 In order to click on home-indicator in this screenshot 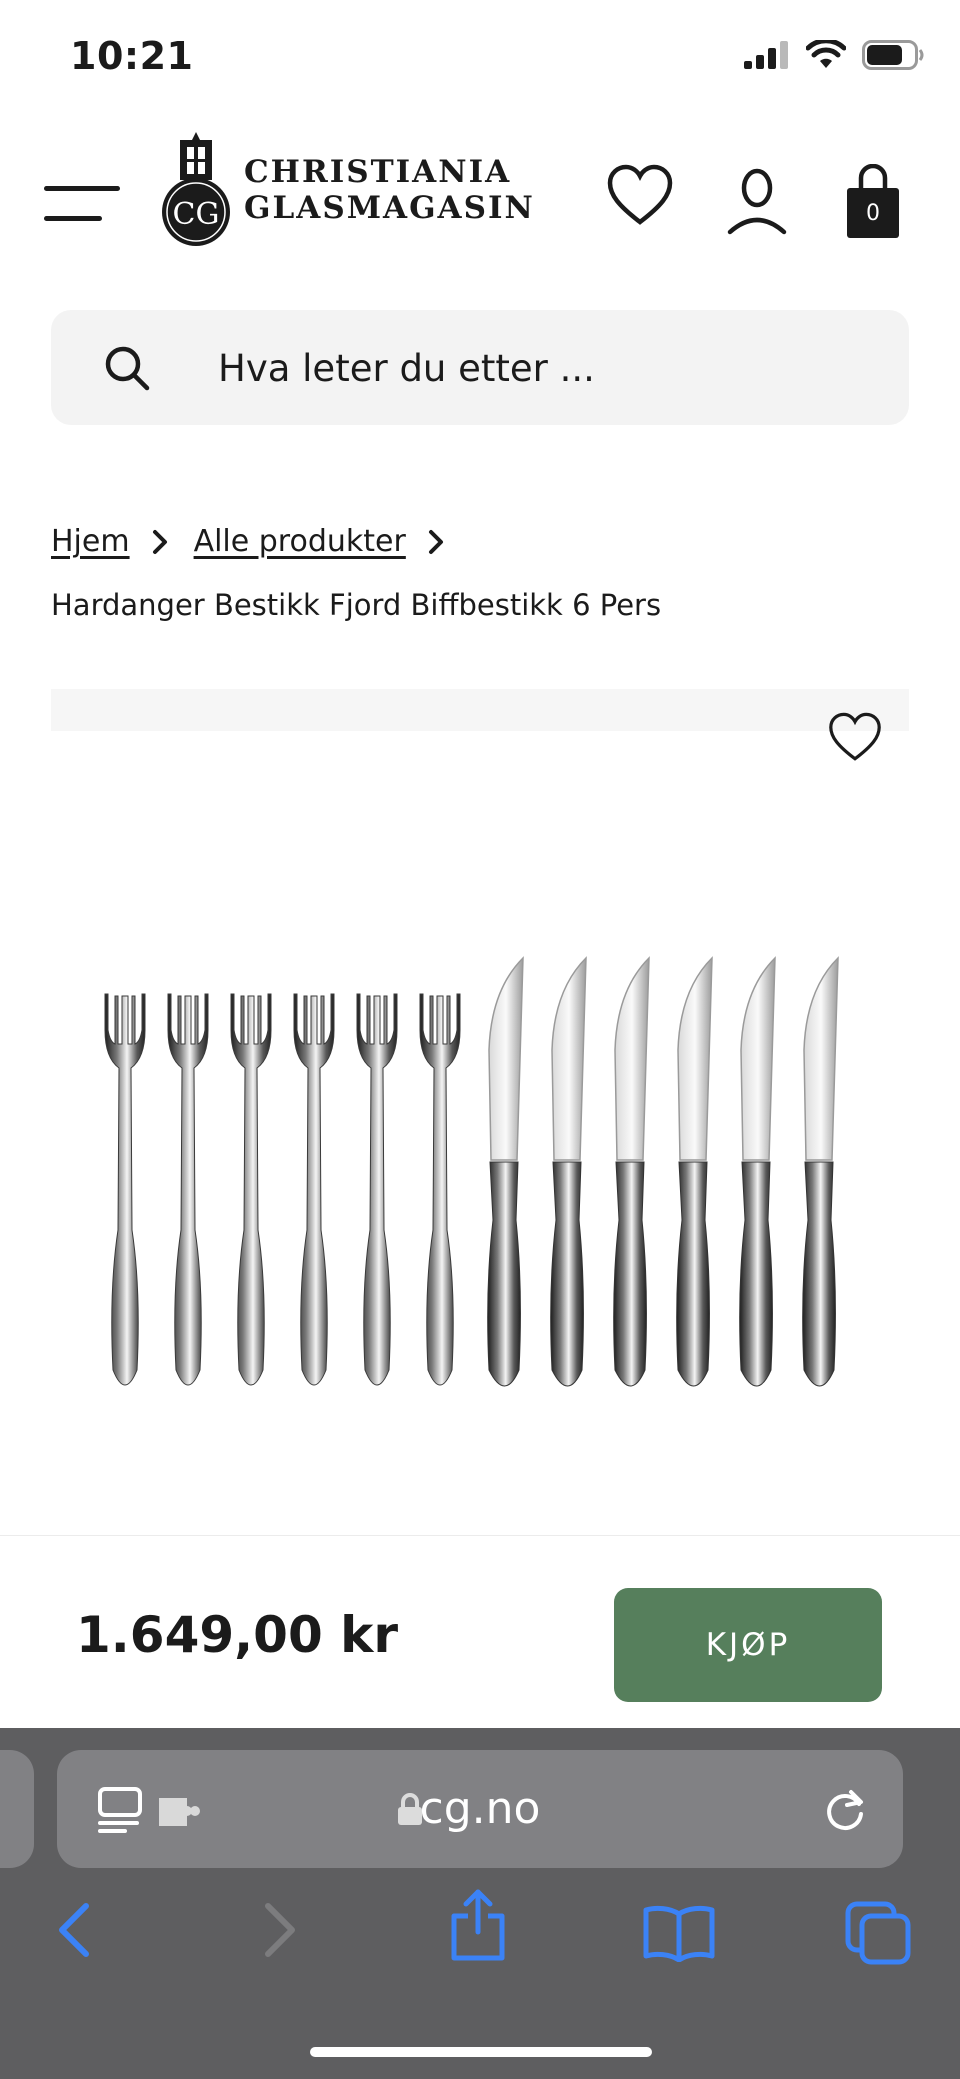, I will do `click(481, 2052)`.